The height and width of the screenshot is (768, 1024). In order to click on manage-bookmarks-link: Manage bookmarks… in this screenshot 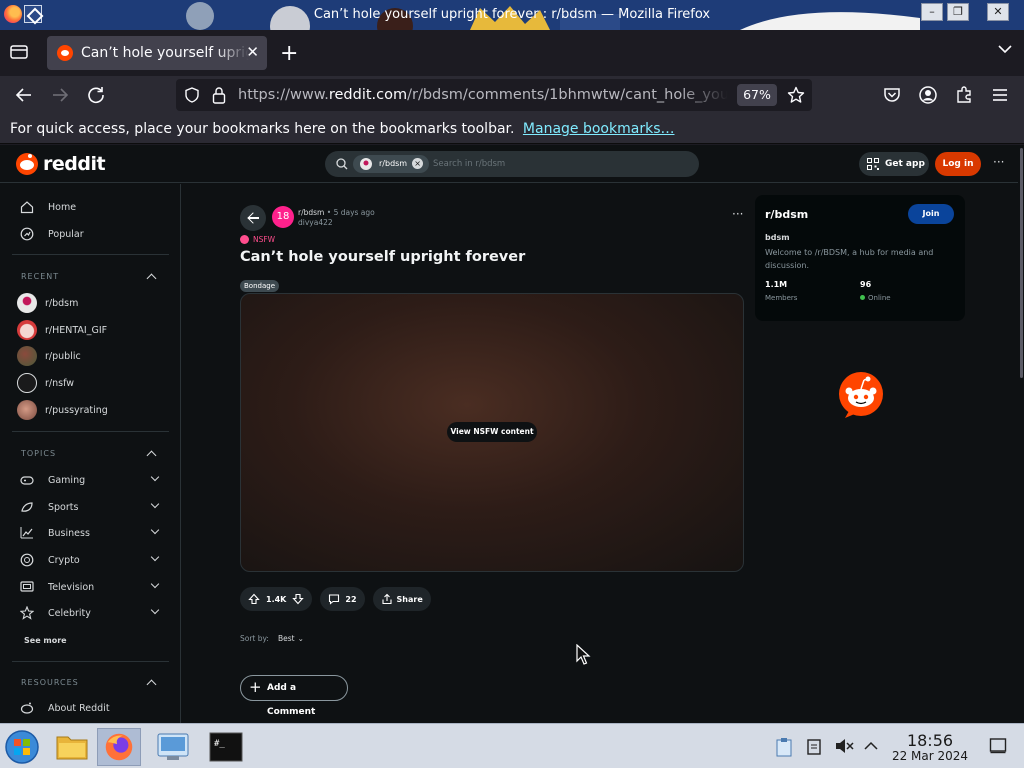, I will do `click(599, 129)`.